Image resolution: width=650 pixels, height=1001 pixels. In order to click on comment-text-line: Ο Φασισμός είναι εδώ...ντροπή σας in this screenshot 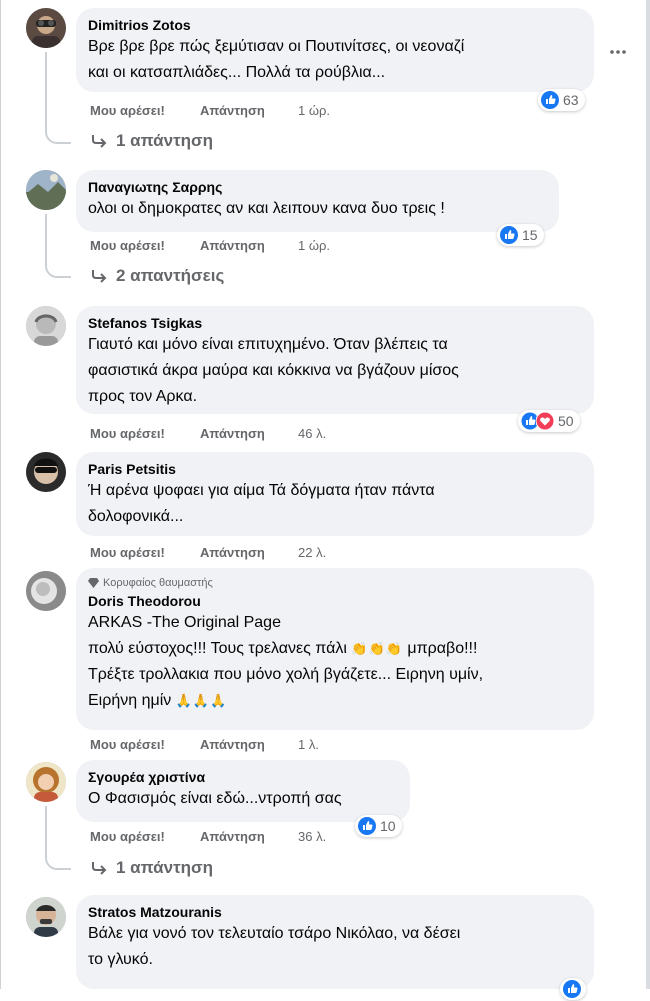, I will do `click(215, 798)`.